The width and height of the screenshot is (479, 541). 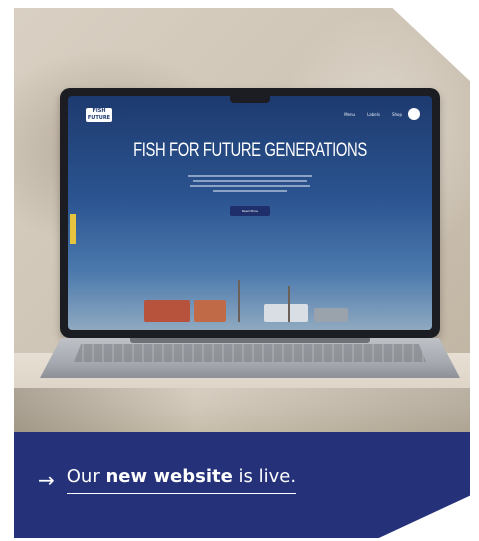 I want to click on site-logo: FISH FUTURE, so click(x=99, y=115).